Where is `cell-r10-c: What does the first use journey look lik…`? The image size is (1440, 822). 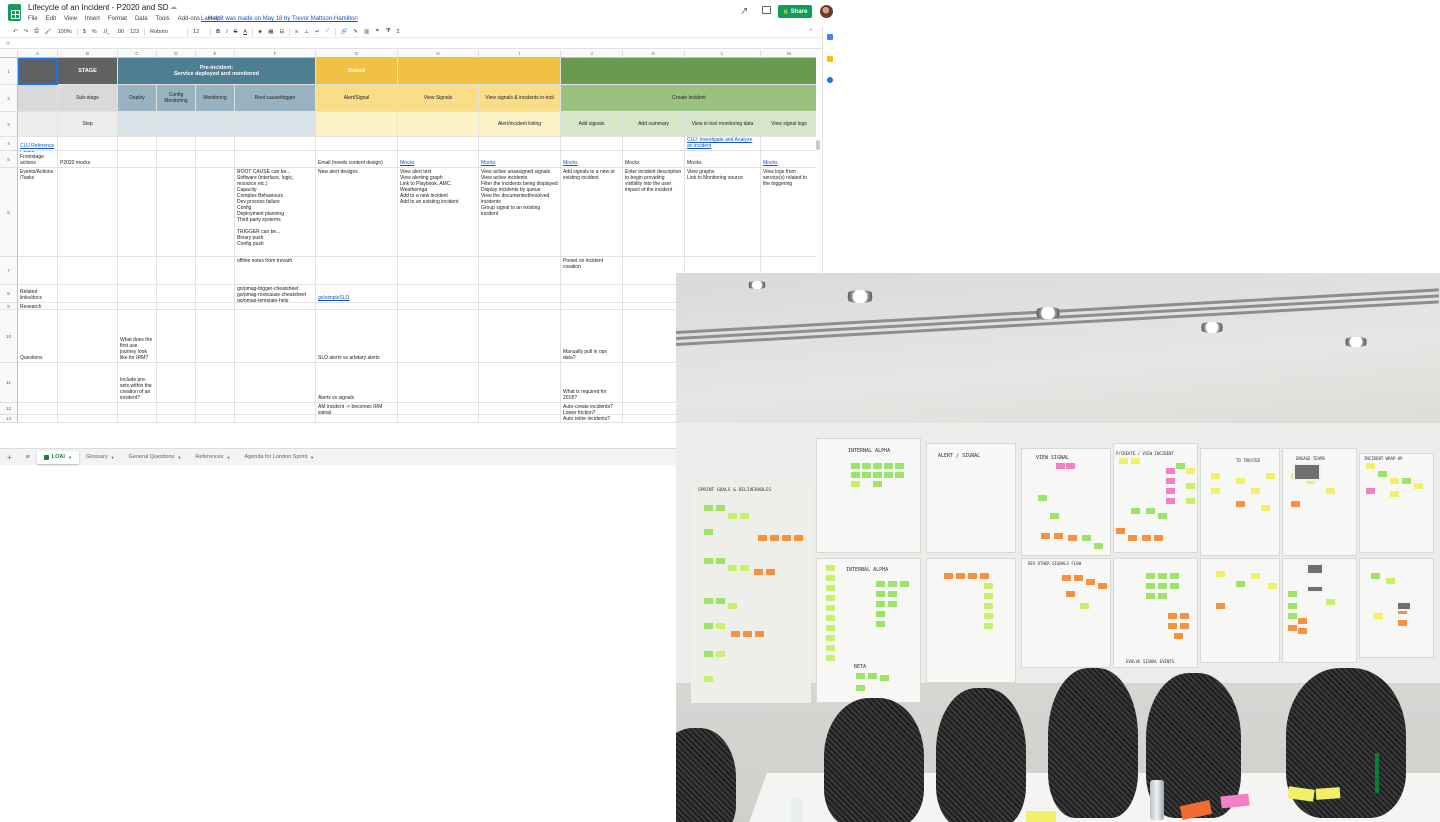 cell-r10-c: What does the first use journey look lik… is located at coordinates (137, 336).